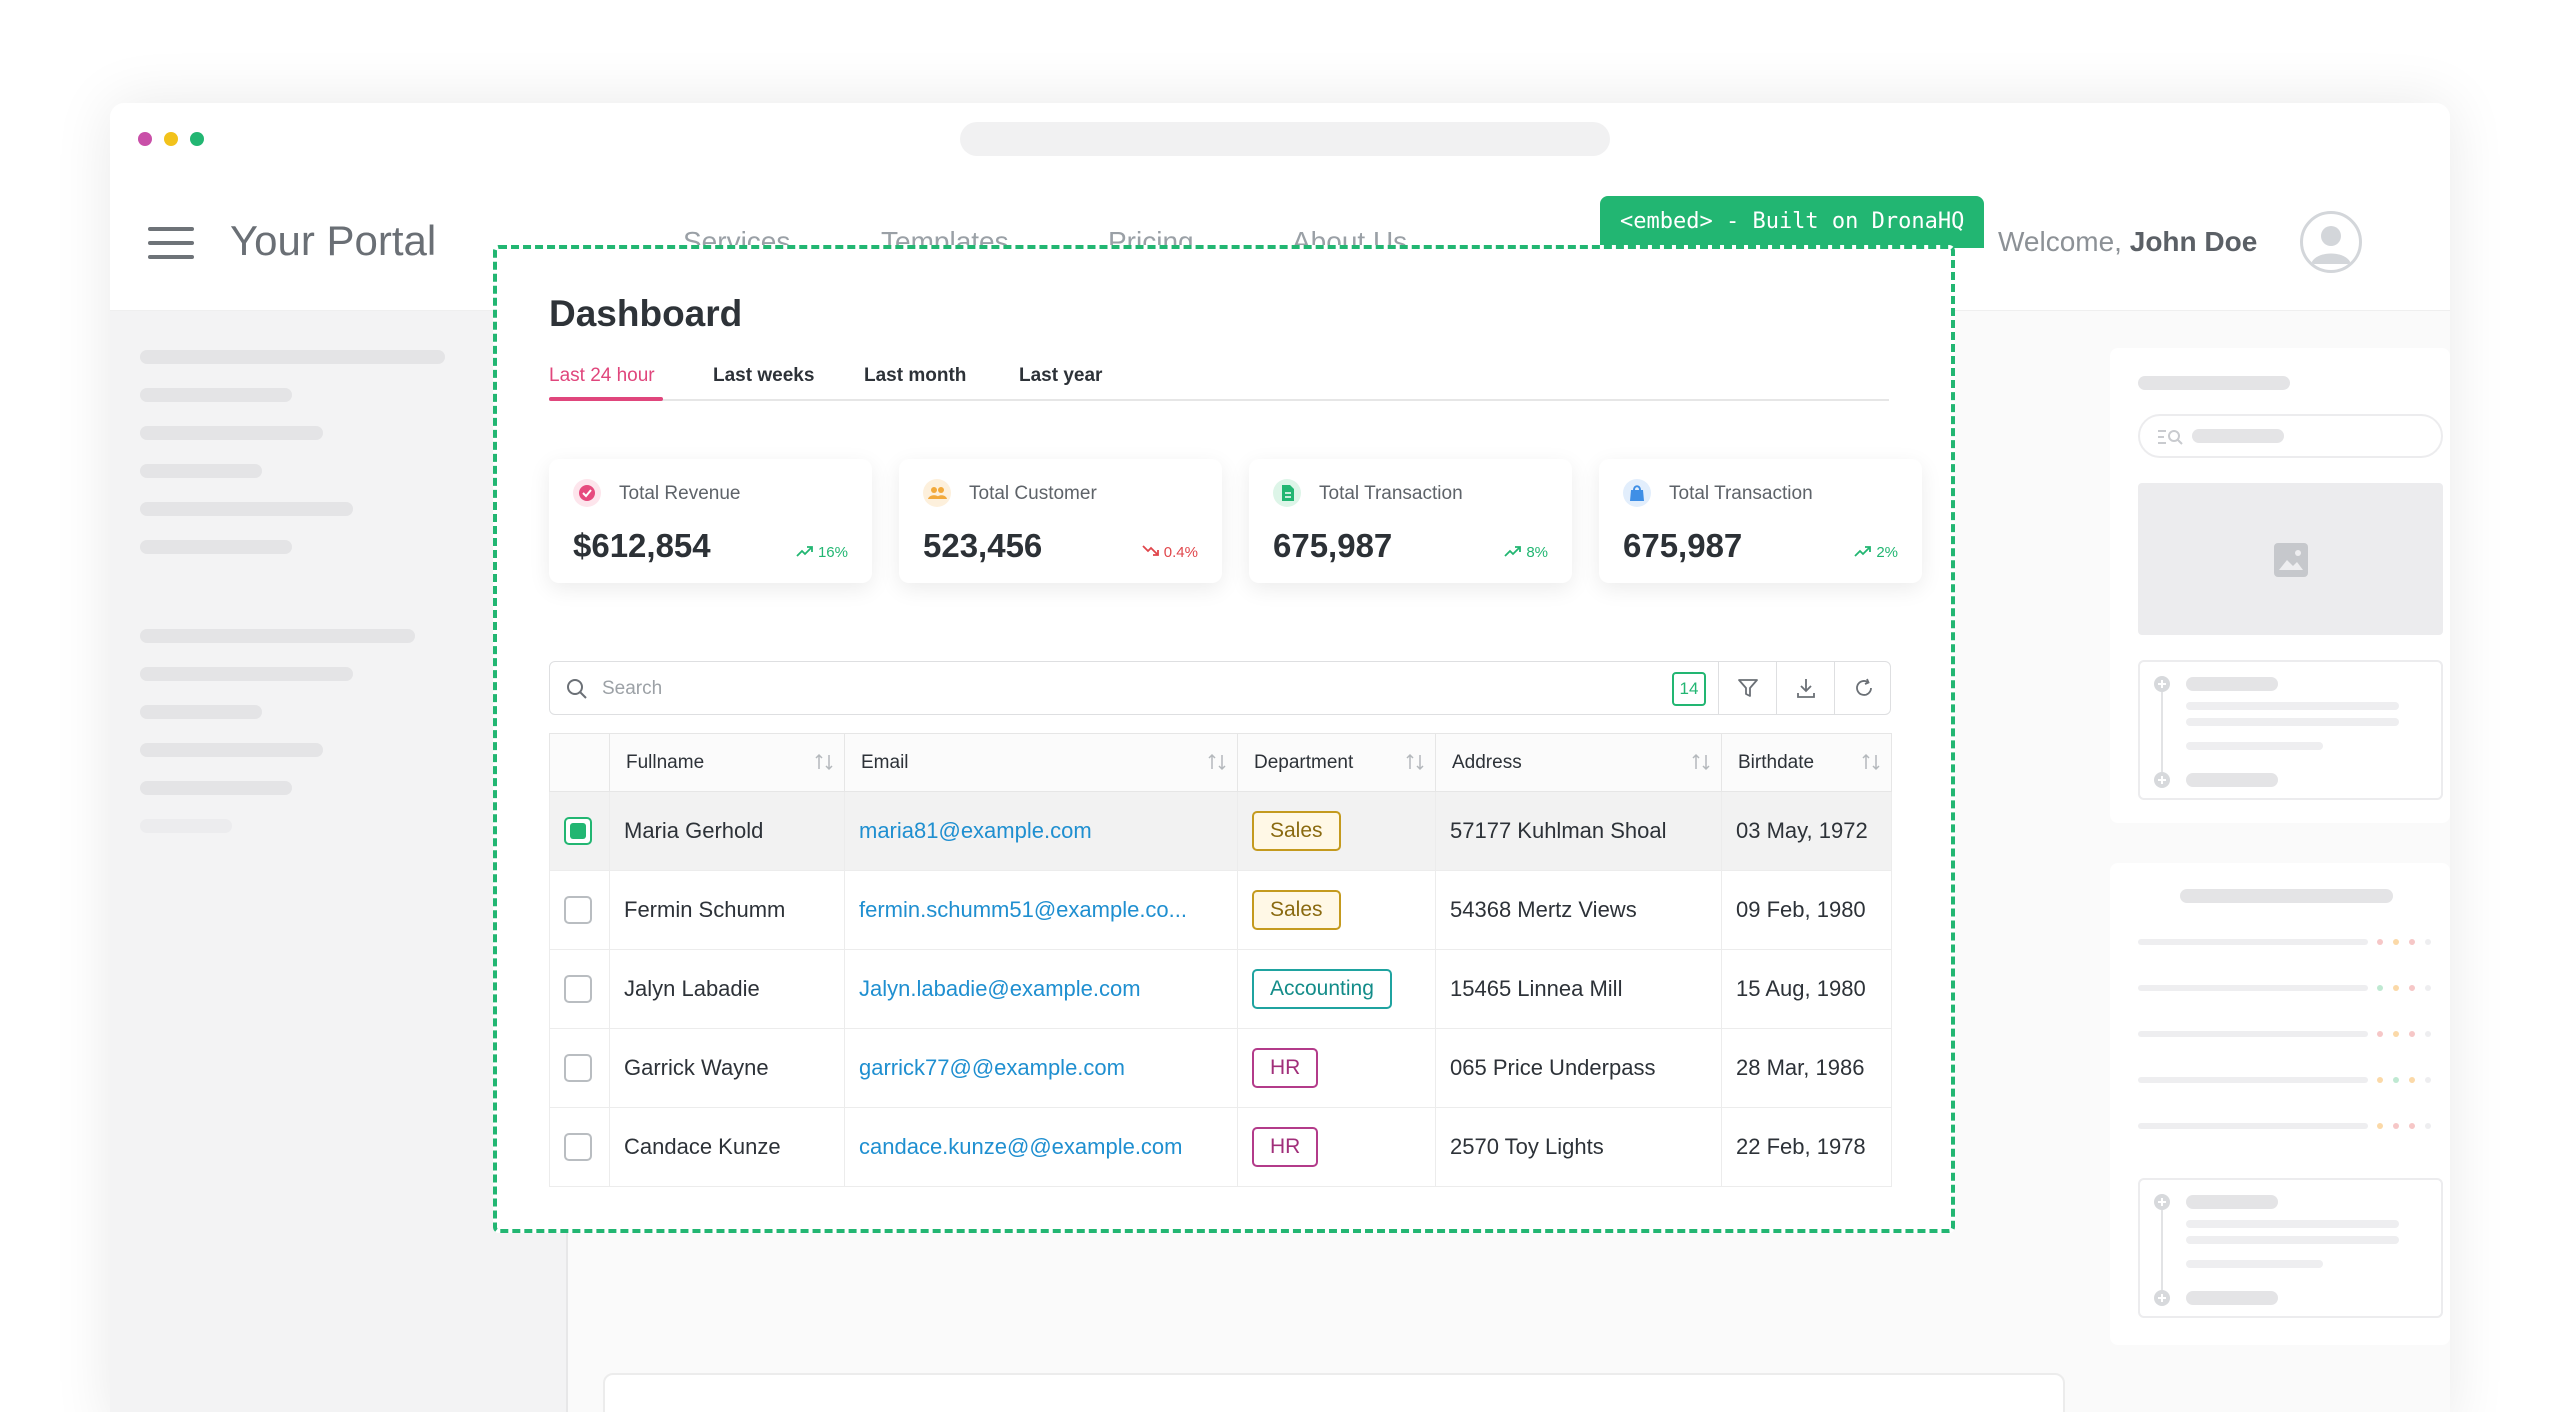 This screenshot has height=1412, width=2560. Describe the element at coordinates (2290, 1248) in the screenshot. I see `skeleton-timeline-card` at that location.